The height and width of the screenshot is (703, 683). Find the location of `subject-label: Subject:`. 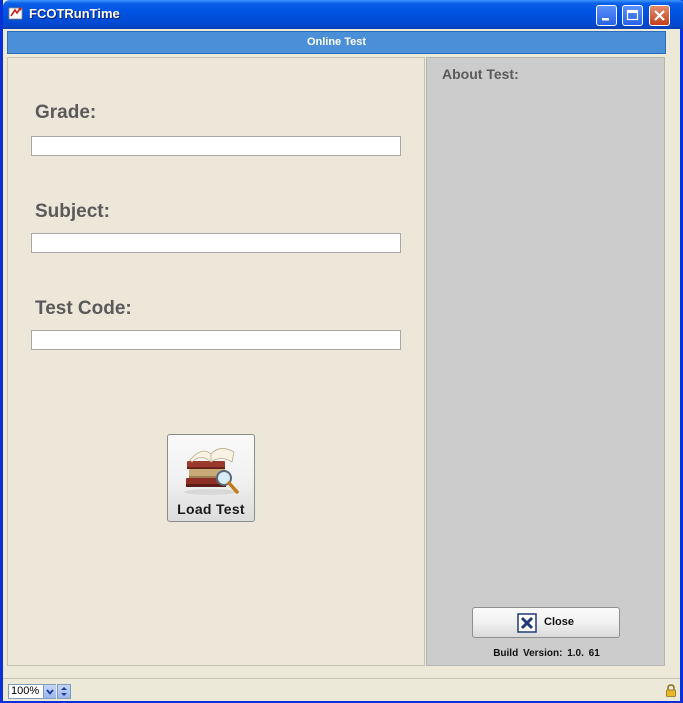

subject-label: Subject: is located at coordinates (72, 211).